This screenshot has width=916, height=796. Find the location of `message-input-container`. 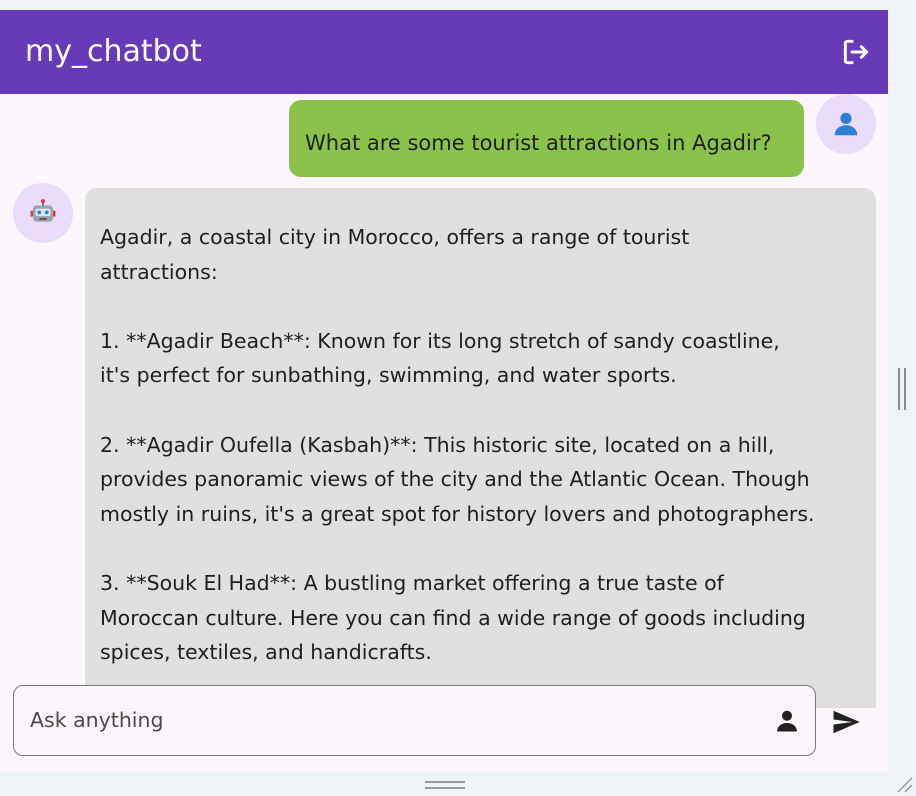

message-input-container is located at coordinates (414, 720).